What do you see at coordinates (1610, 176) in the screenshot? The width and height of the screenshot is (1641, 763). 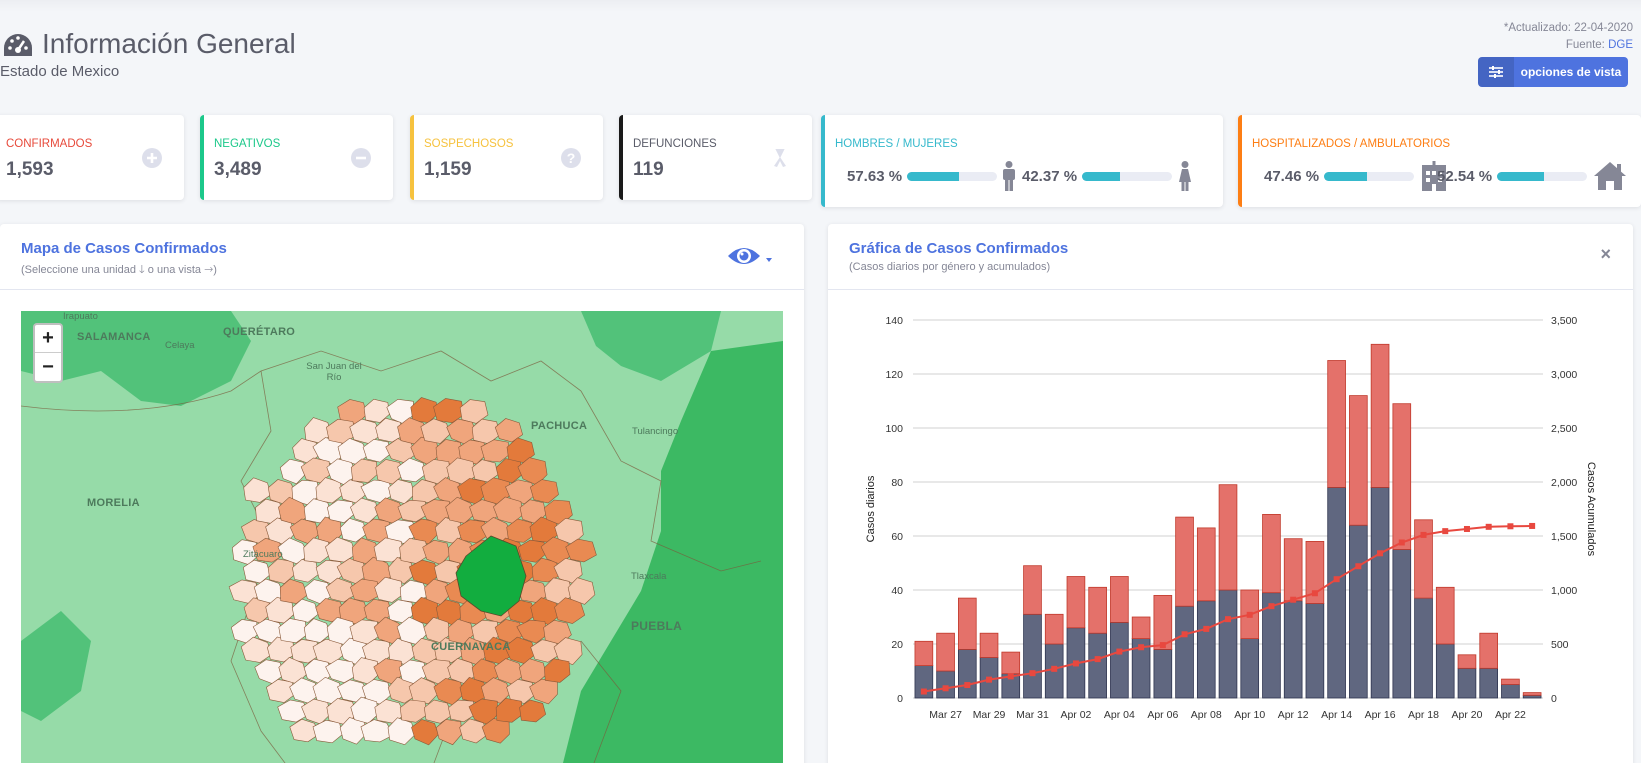 I see `home-icon` at bounding box center [1610, 176].